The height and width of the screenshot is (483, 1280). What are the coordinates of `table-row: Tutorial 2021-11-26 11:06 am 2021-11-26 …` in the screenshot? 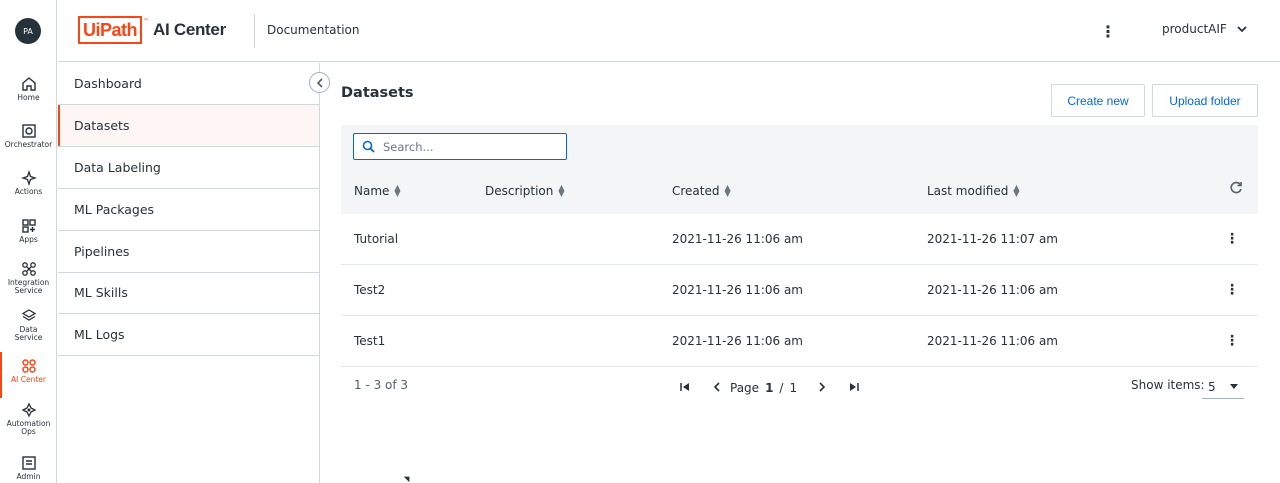 It's located at (799, 239).